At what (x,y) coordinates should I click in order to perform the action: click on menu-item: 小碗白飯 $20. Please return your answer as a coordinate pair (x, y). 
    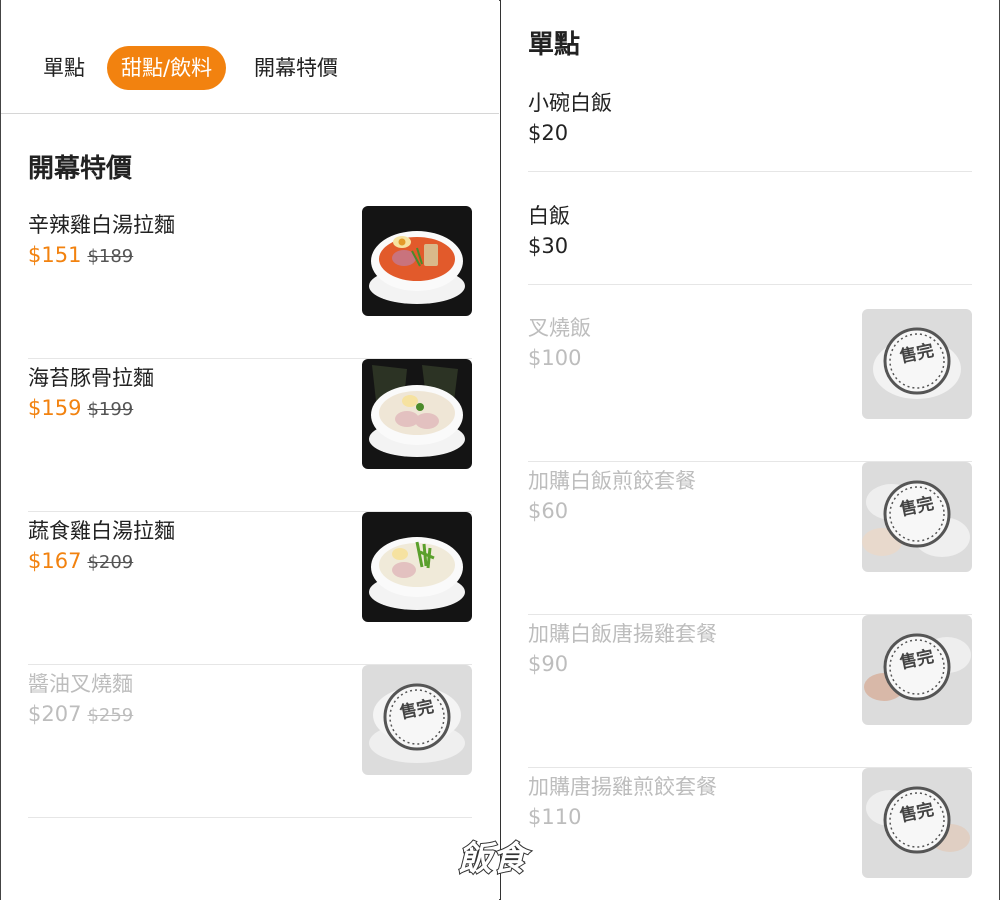
    Looking at the image, I should click on (750, 128).